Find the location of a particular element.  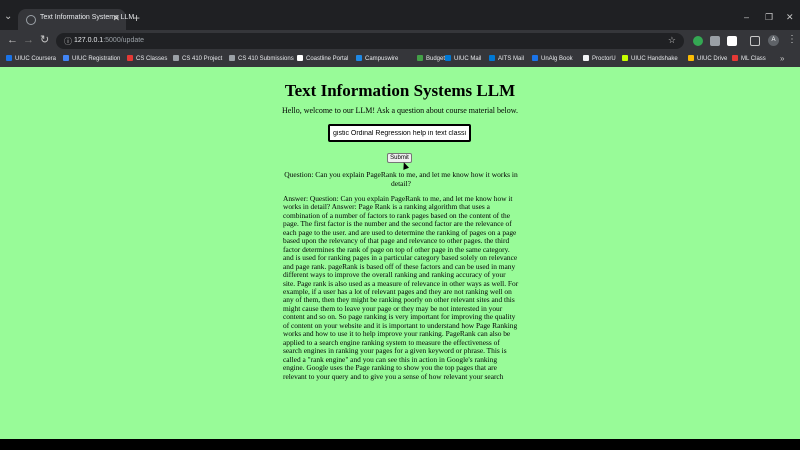

bookmark-label: ML Class is located at coordinates (753, 59).